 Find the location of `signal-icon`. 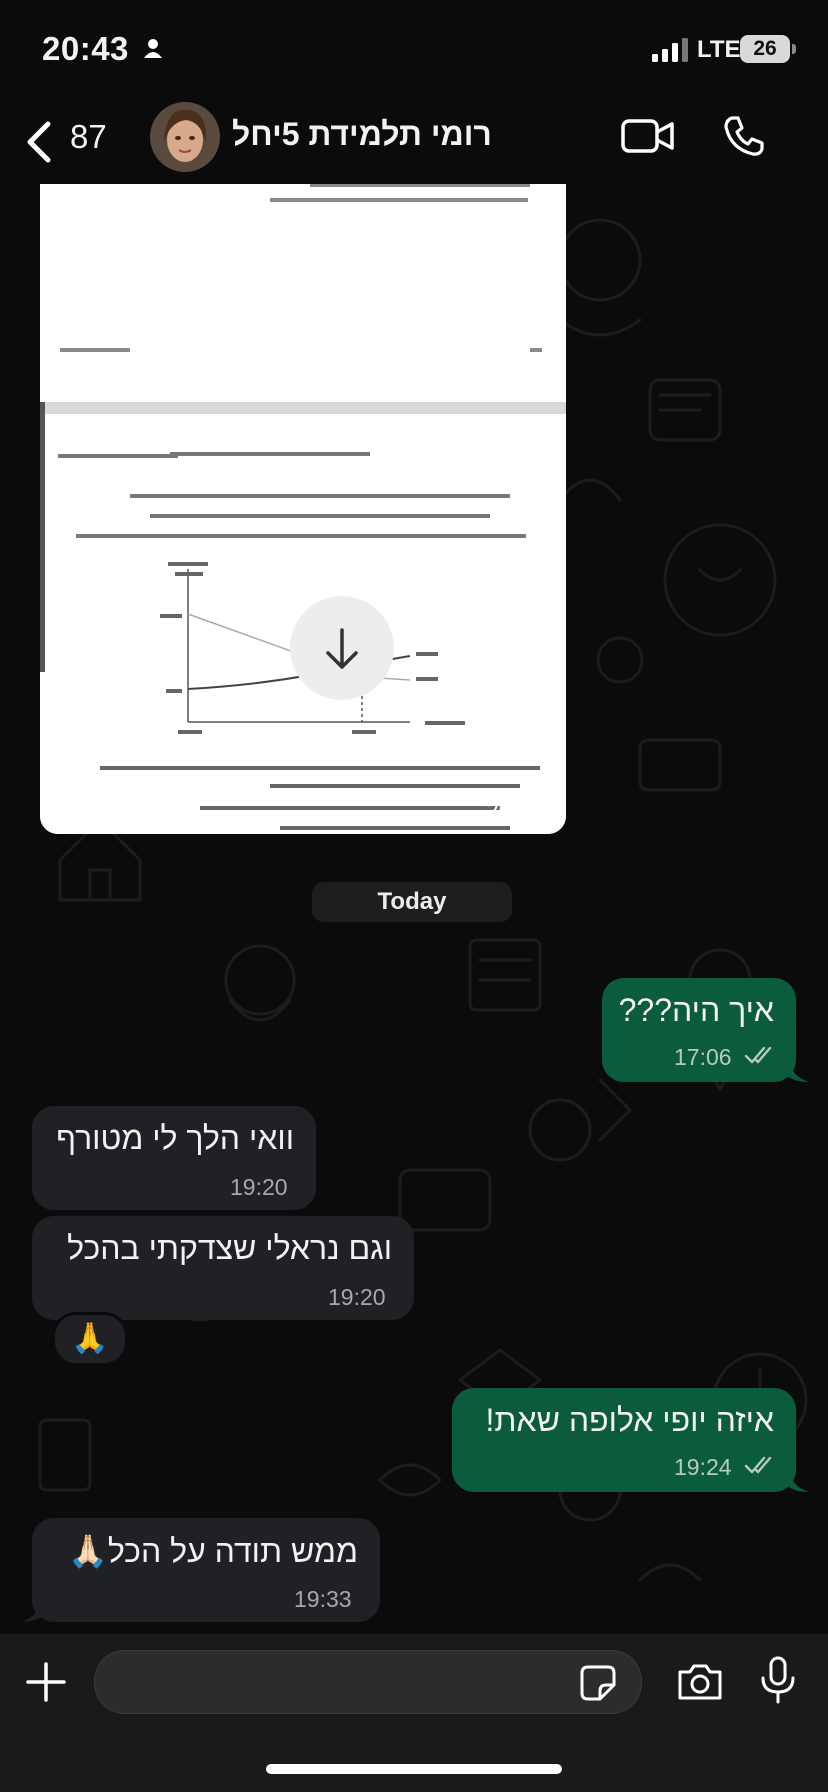

signal-icon is located at coordinates (670, 50).